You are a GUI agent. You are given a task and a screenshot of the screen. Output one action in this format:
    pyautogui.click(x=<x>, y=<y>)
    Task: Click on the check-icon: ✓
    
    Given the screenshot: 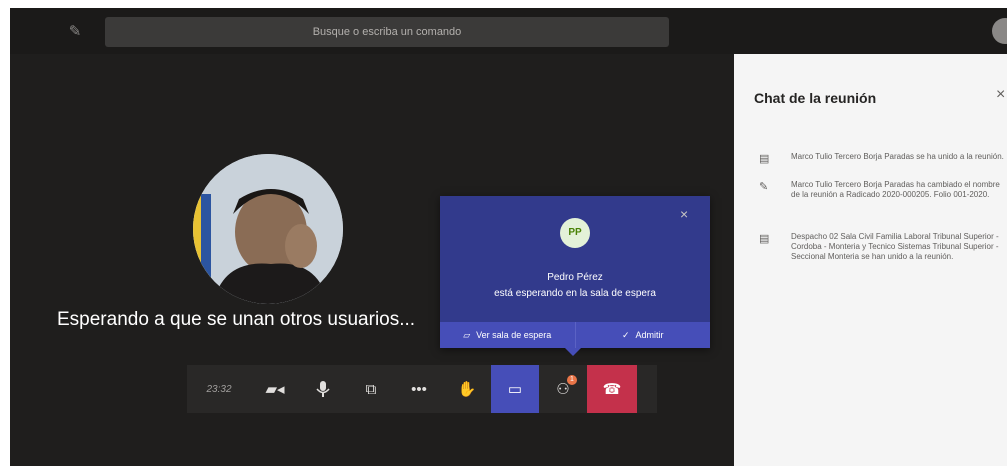 What is the action you would take?
    pyautogui.click(x=625, y=334)
    